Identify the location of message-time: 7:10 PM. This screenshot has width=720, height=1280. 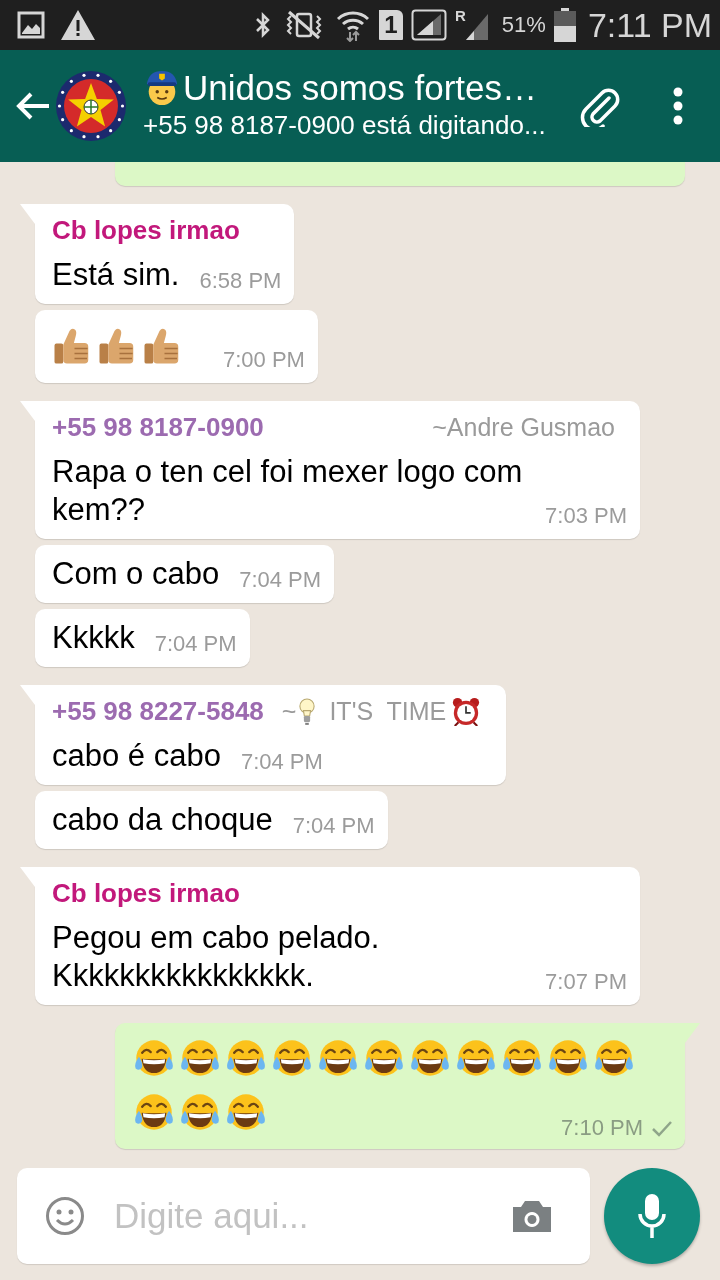
(602, 1128).